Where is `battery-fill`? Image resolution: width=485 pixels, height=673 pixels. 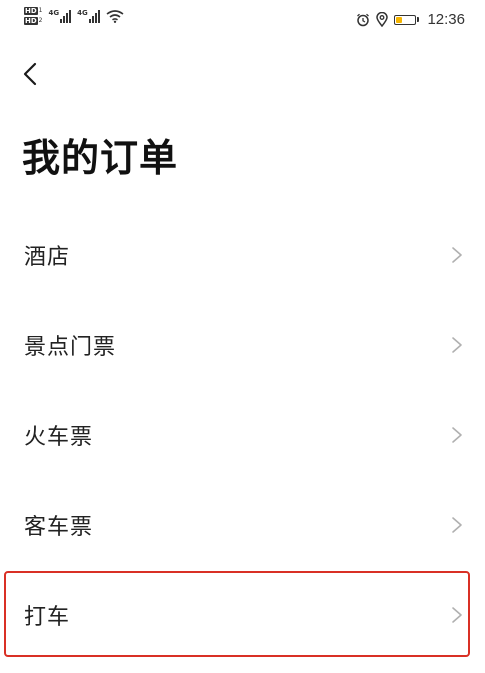 battery-fill is located at coordinates (399, 19).